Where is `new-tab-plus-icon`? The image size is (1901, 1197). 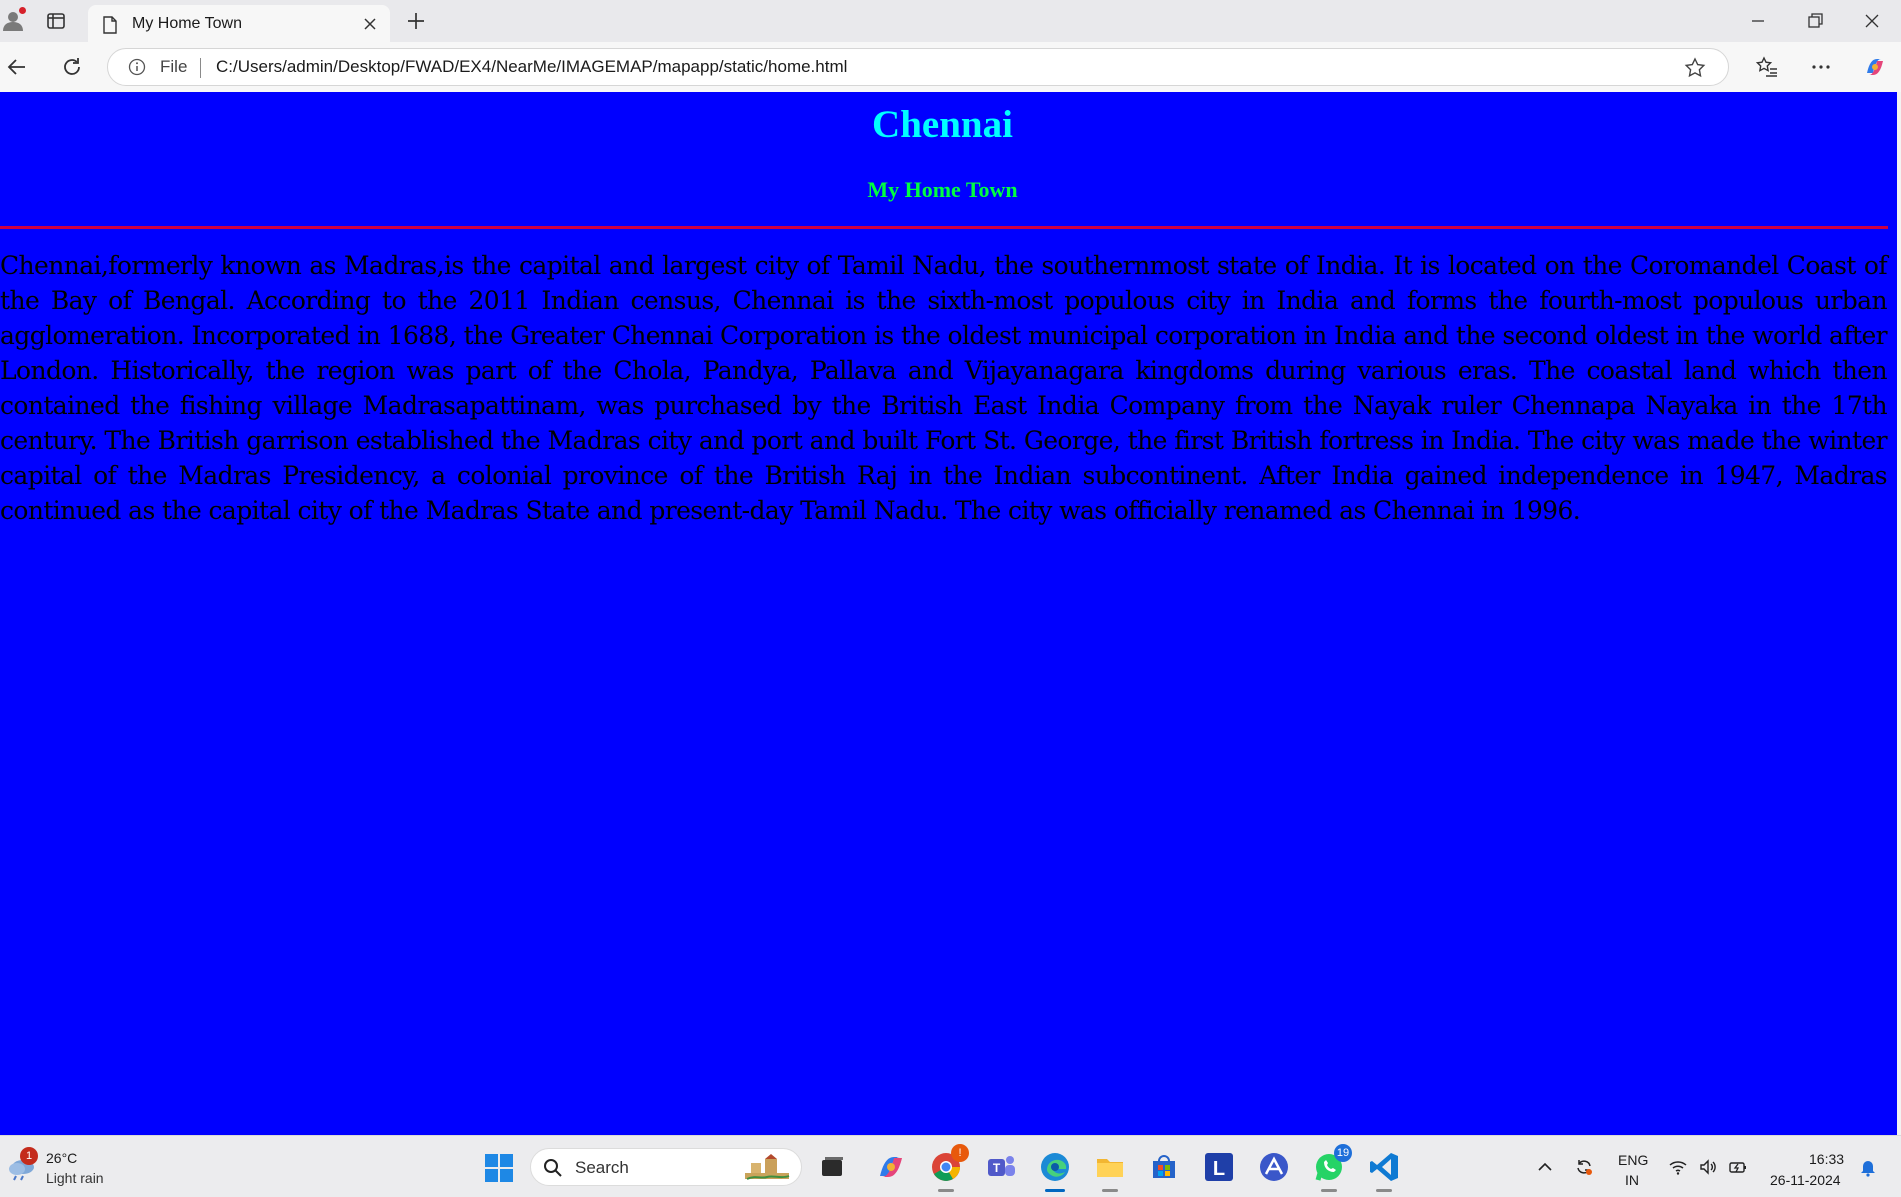 new-tab-plus-icon is located at coordinates (416, 21).